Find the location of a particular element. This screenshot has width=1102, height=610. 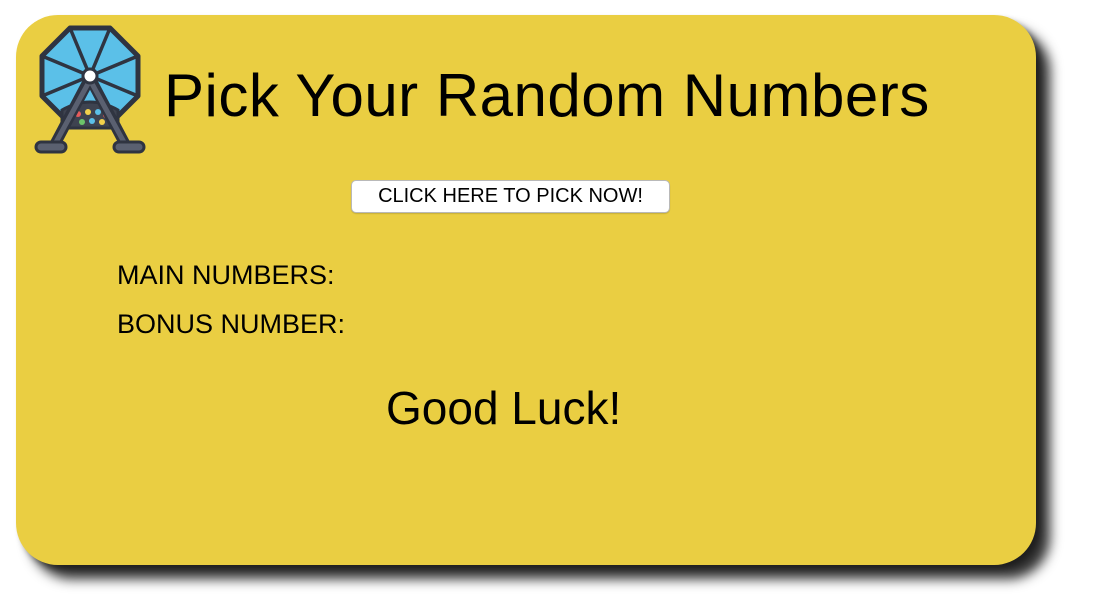

main-numbers-label: MAIN NUMBERS: is located at coordinates (226, 275).